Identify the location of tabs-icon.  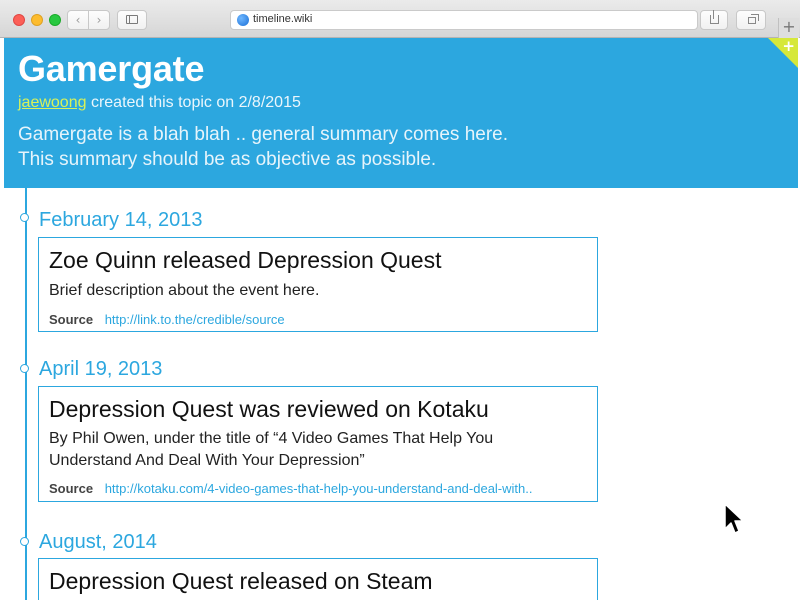
(753, 19).